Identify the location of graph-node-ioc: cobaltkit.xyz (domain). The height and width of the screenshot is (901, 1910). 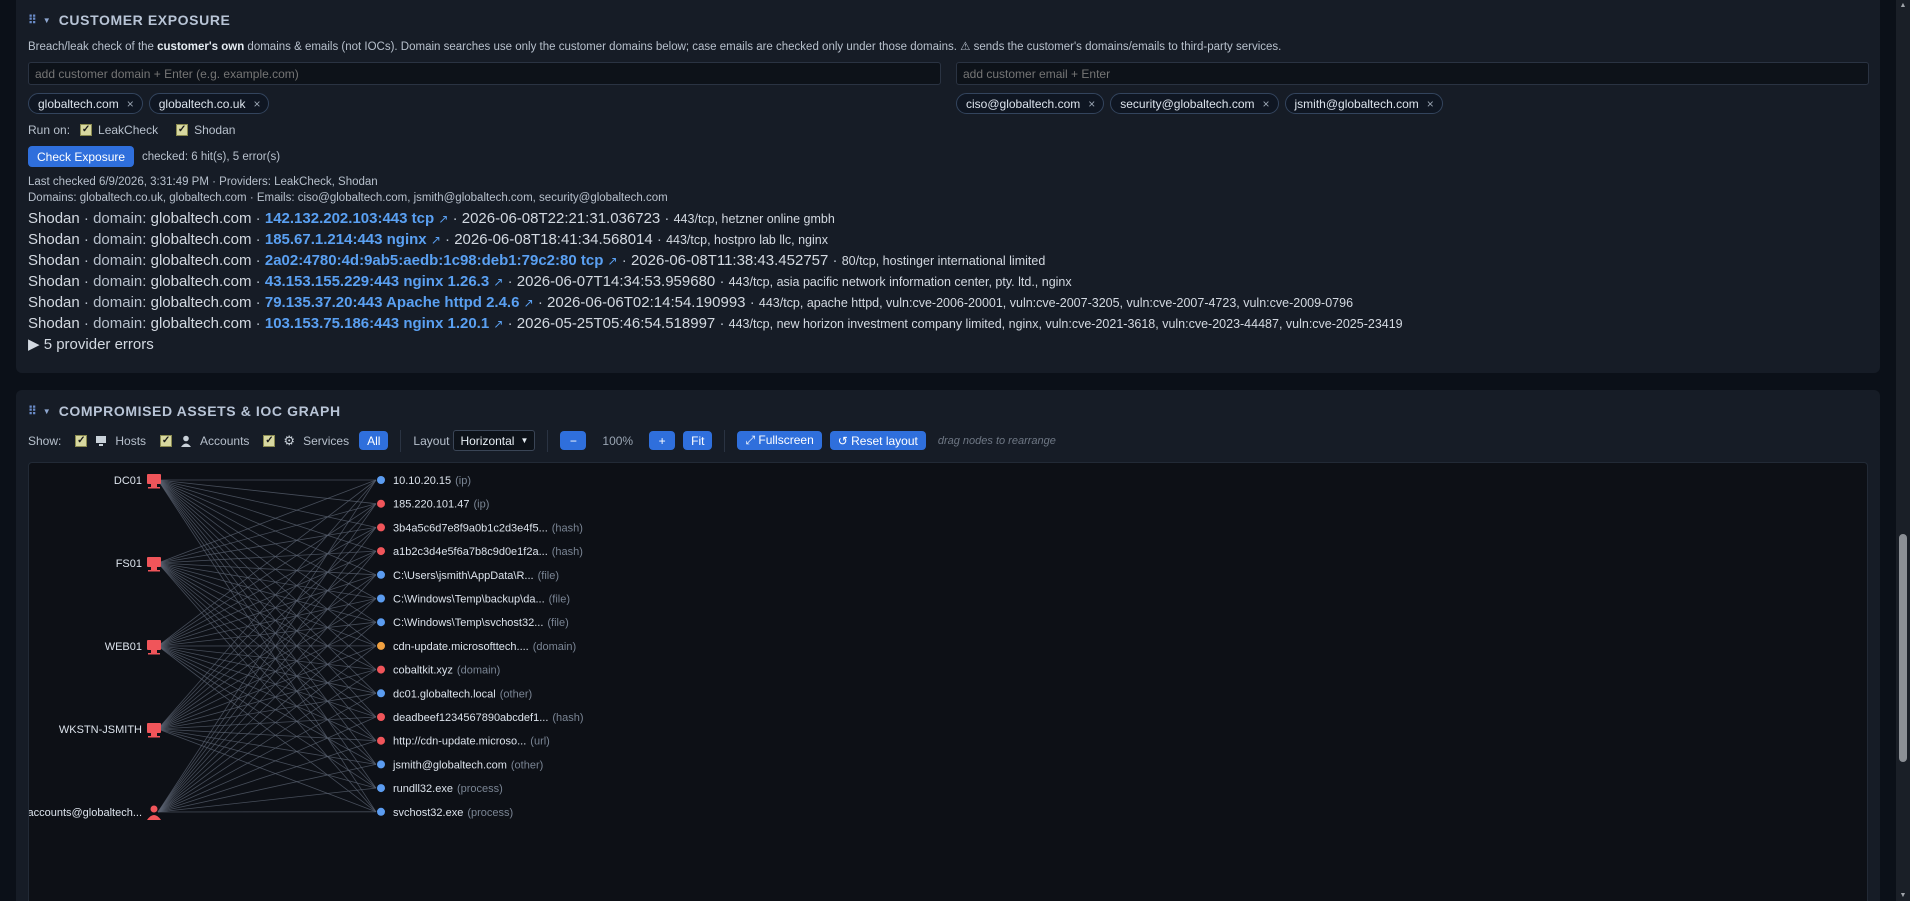
(438, 671).